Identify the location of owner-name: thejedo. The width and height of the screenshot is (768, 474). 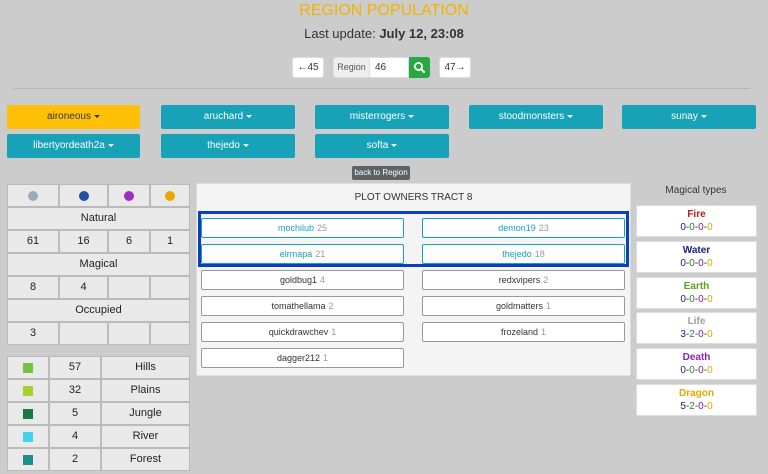
(517, 254).